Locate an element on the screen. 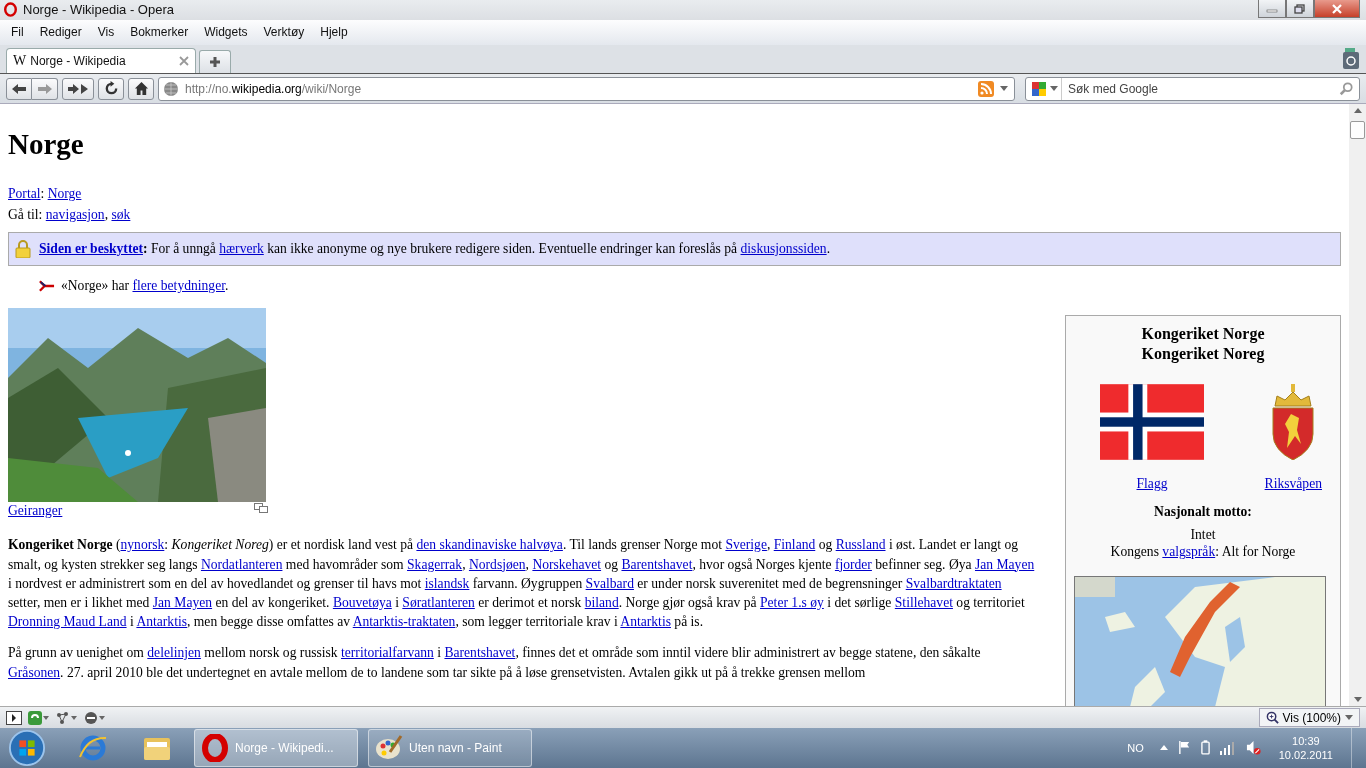  language-indicator: NO is located at coordinates (1135, 748).